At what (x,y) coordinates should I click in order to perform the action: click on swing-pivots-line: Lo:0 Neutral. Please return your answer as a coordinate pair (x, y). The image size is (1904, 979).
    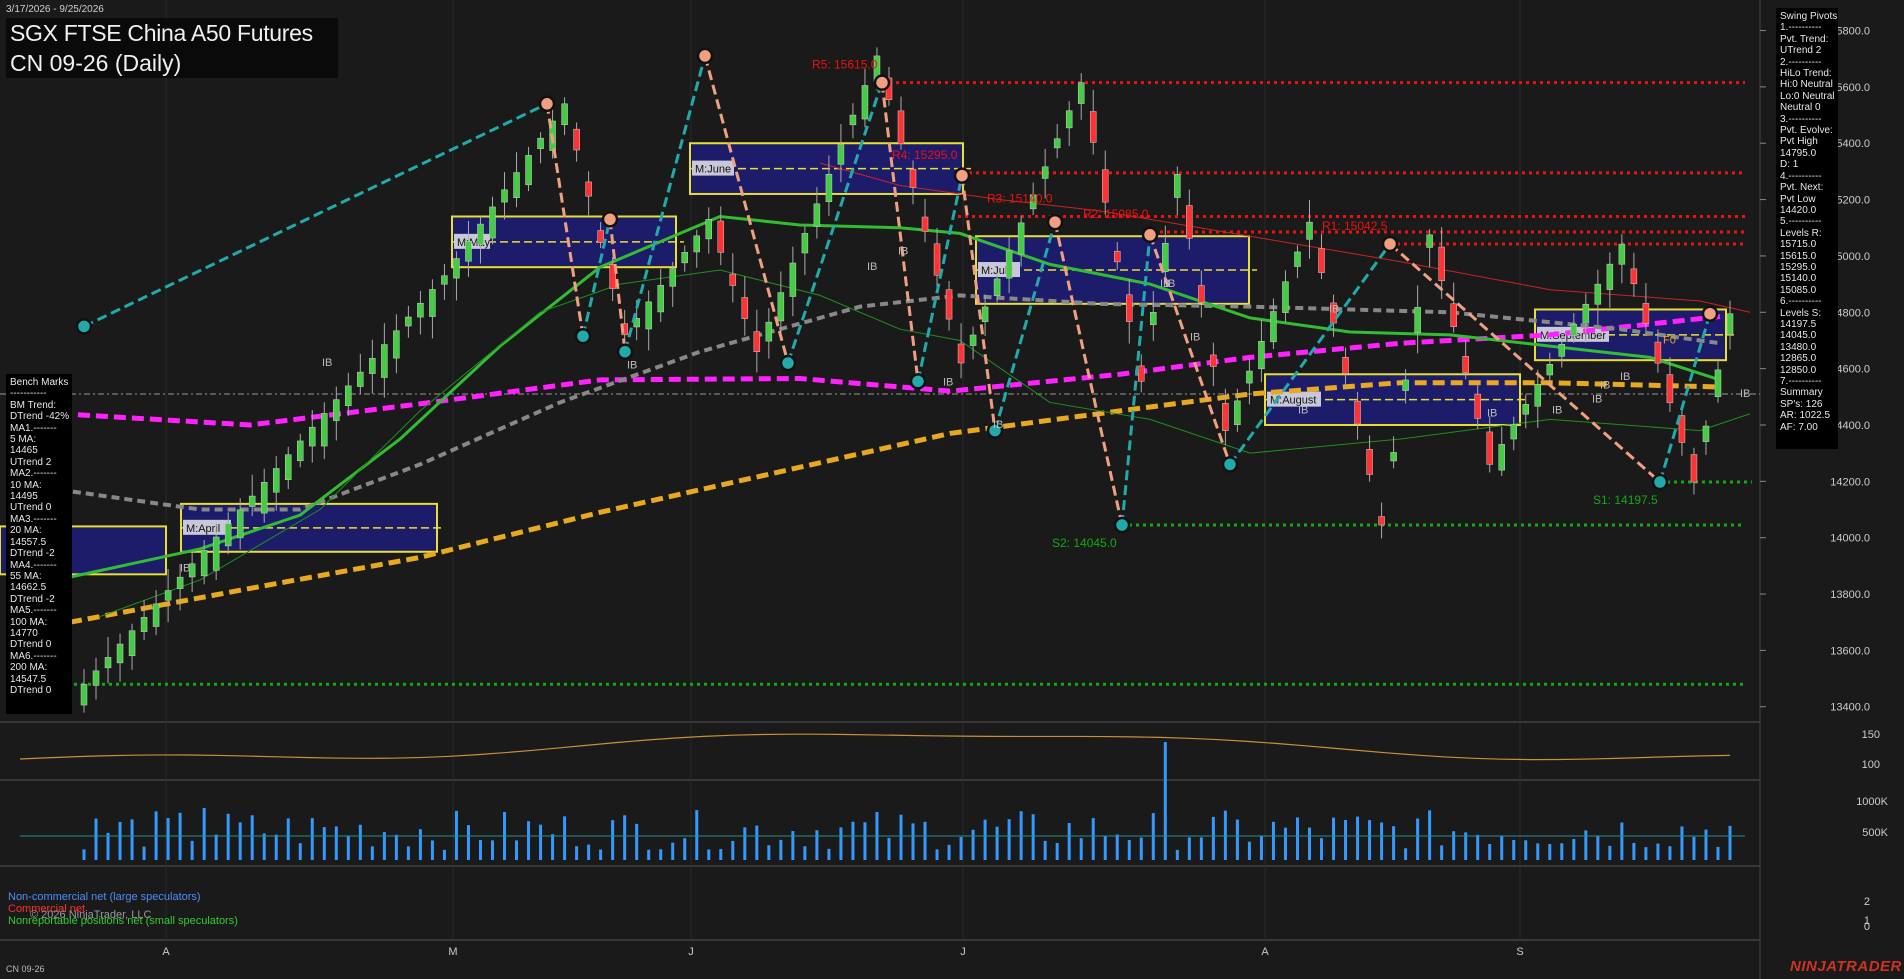
    Looking at the image, I should click on (1807, 96).